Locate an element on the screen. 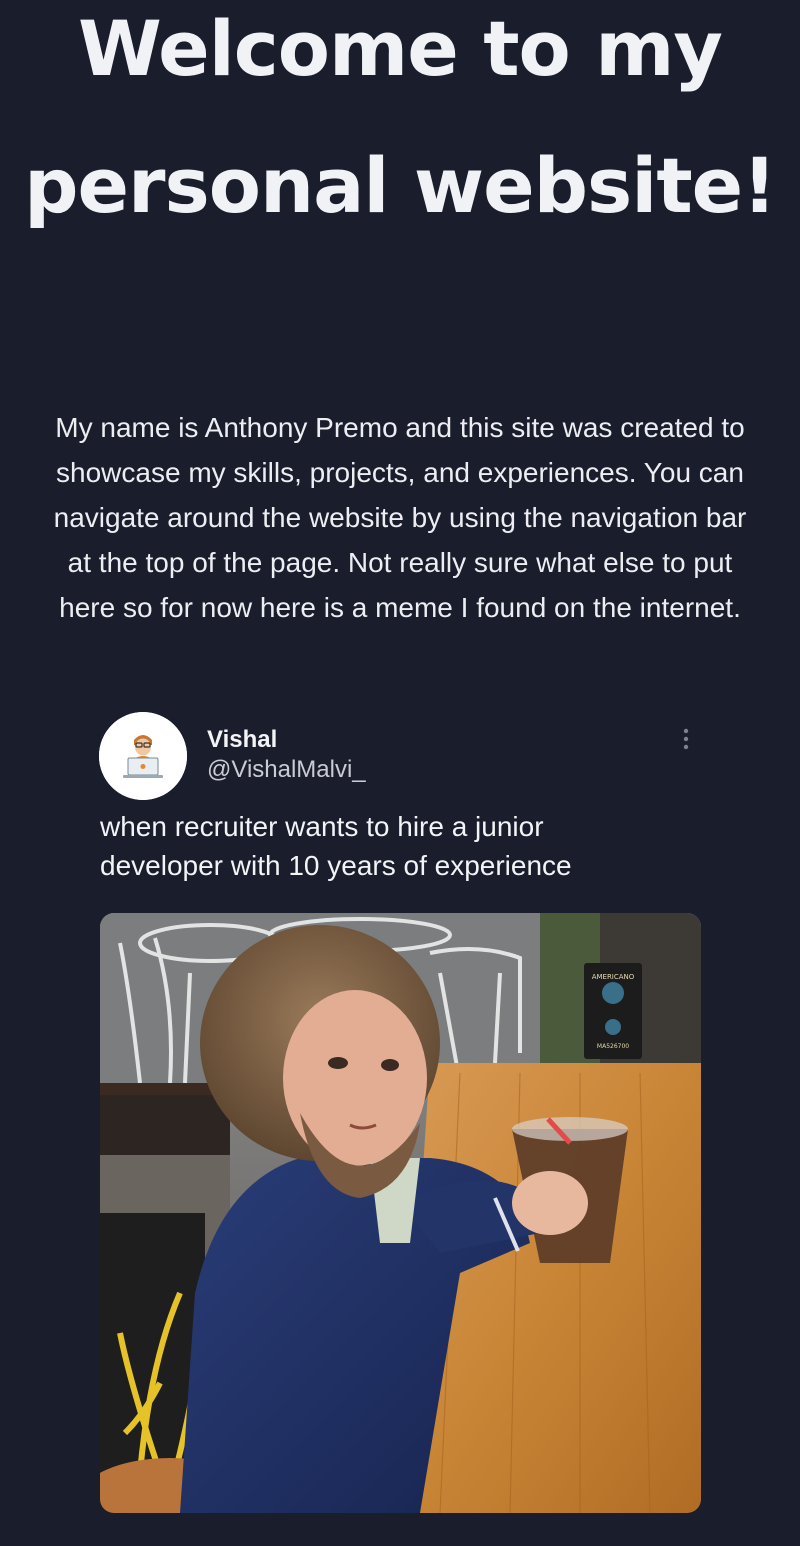 The image size is (800, 1546). tweet-more-button is located at coordinates (686, 739).